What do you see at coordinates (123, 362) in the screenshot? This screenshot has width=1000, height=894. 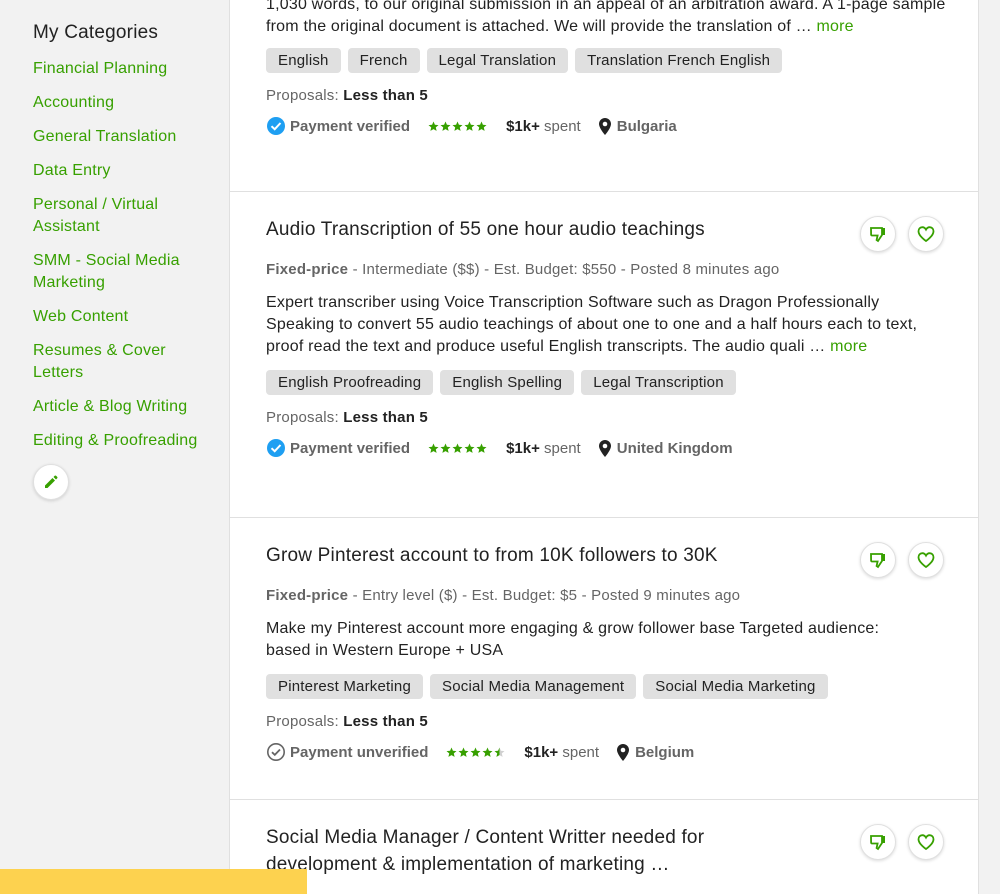 I see `category-resumes: Resumes & Cover Letters` at bounding box center [123, 362].